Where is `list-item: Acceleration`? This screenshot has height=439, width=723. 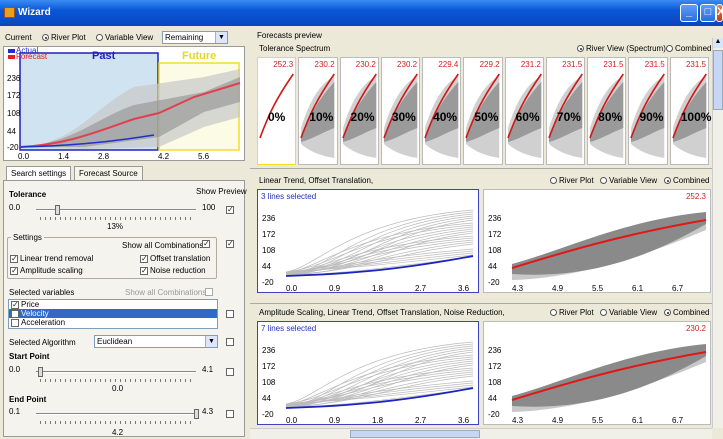 list-item: Acceleration is located at coordinates (113, 322).